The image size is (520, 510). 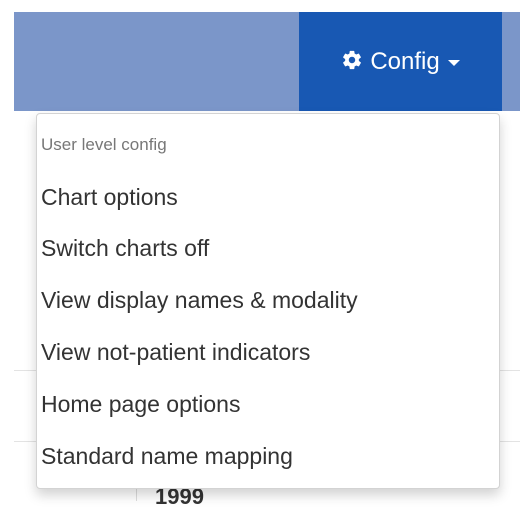 I want to click on config-dropdown-button: Config, so click(x=400, y=61).